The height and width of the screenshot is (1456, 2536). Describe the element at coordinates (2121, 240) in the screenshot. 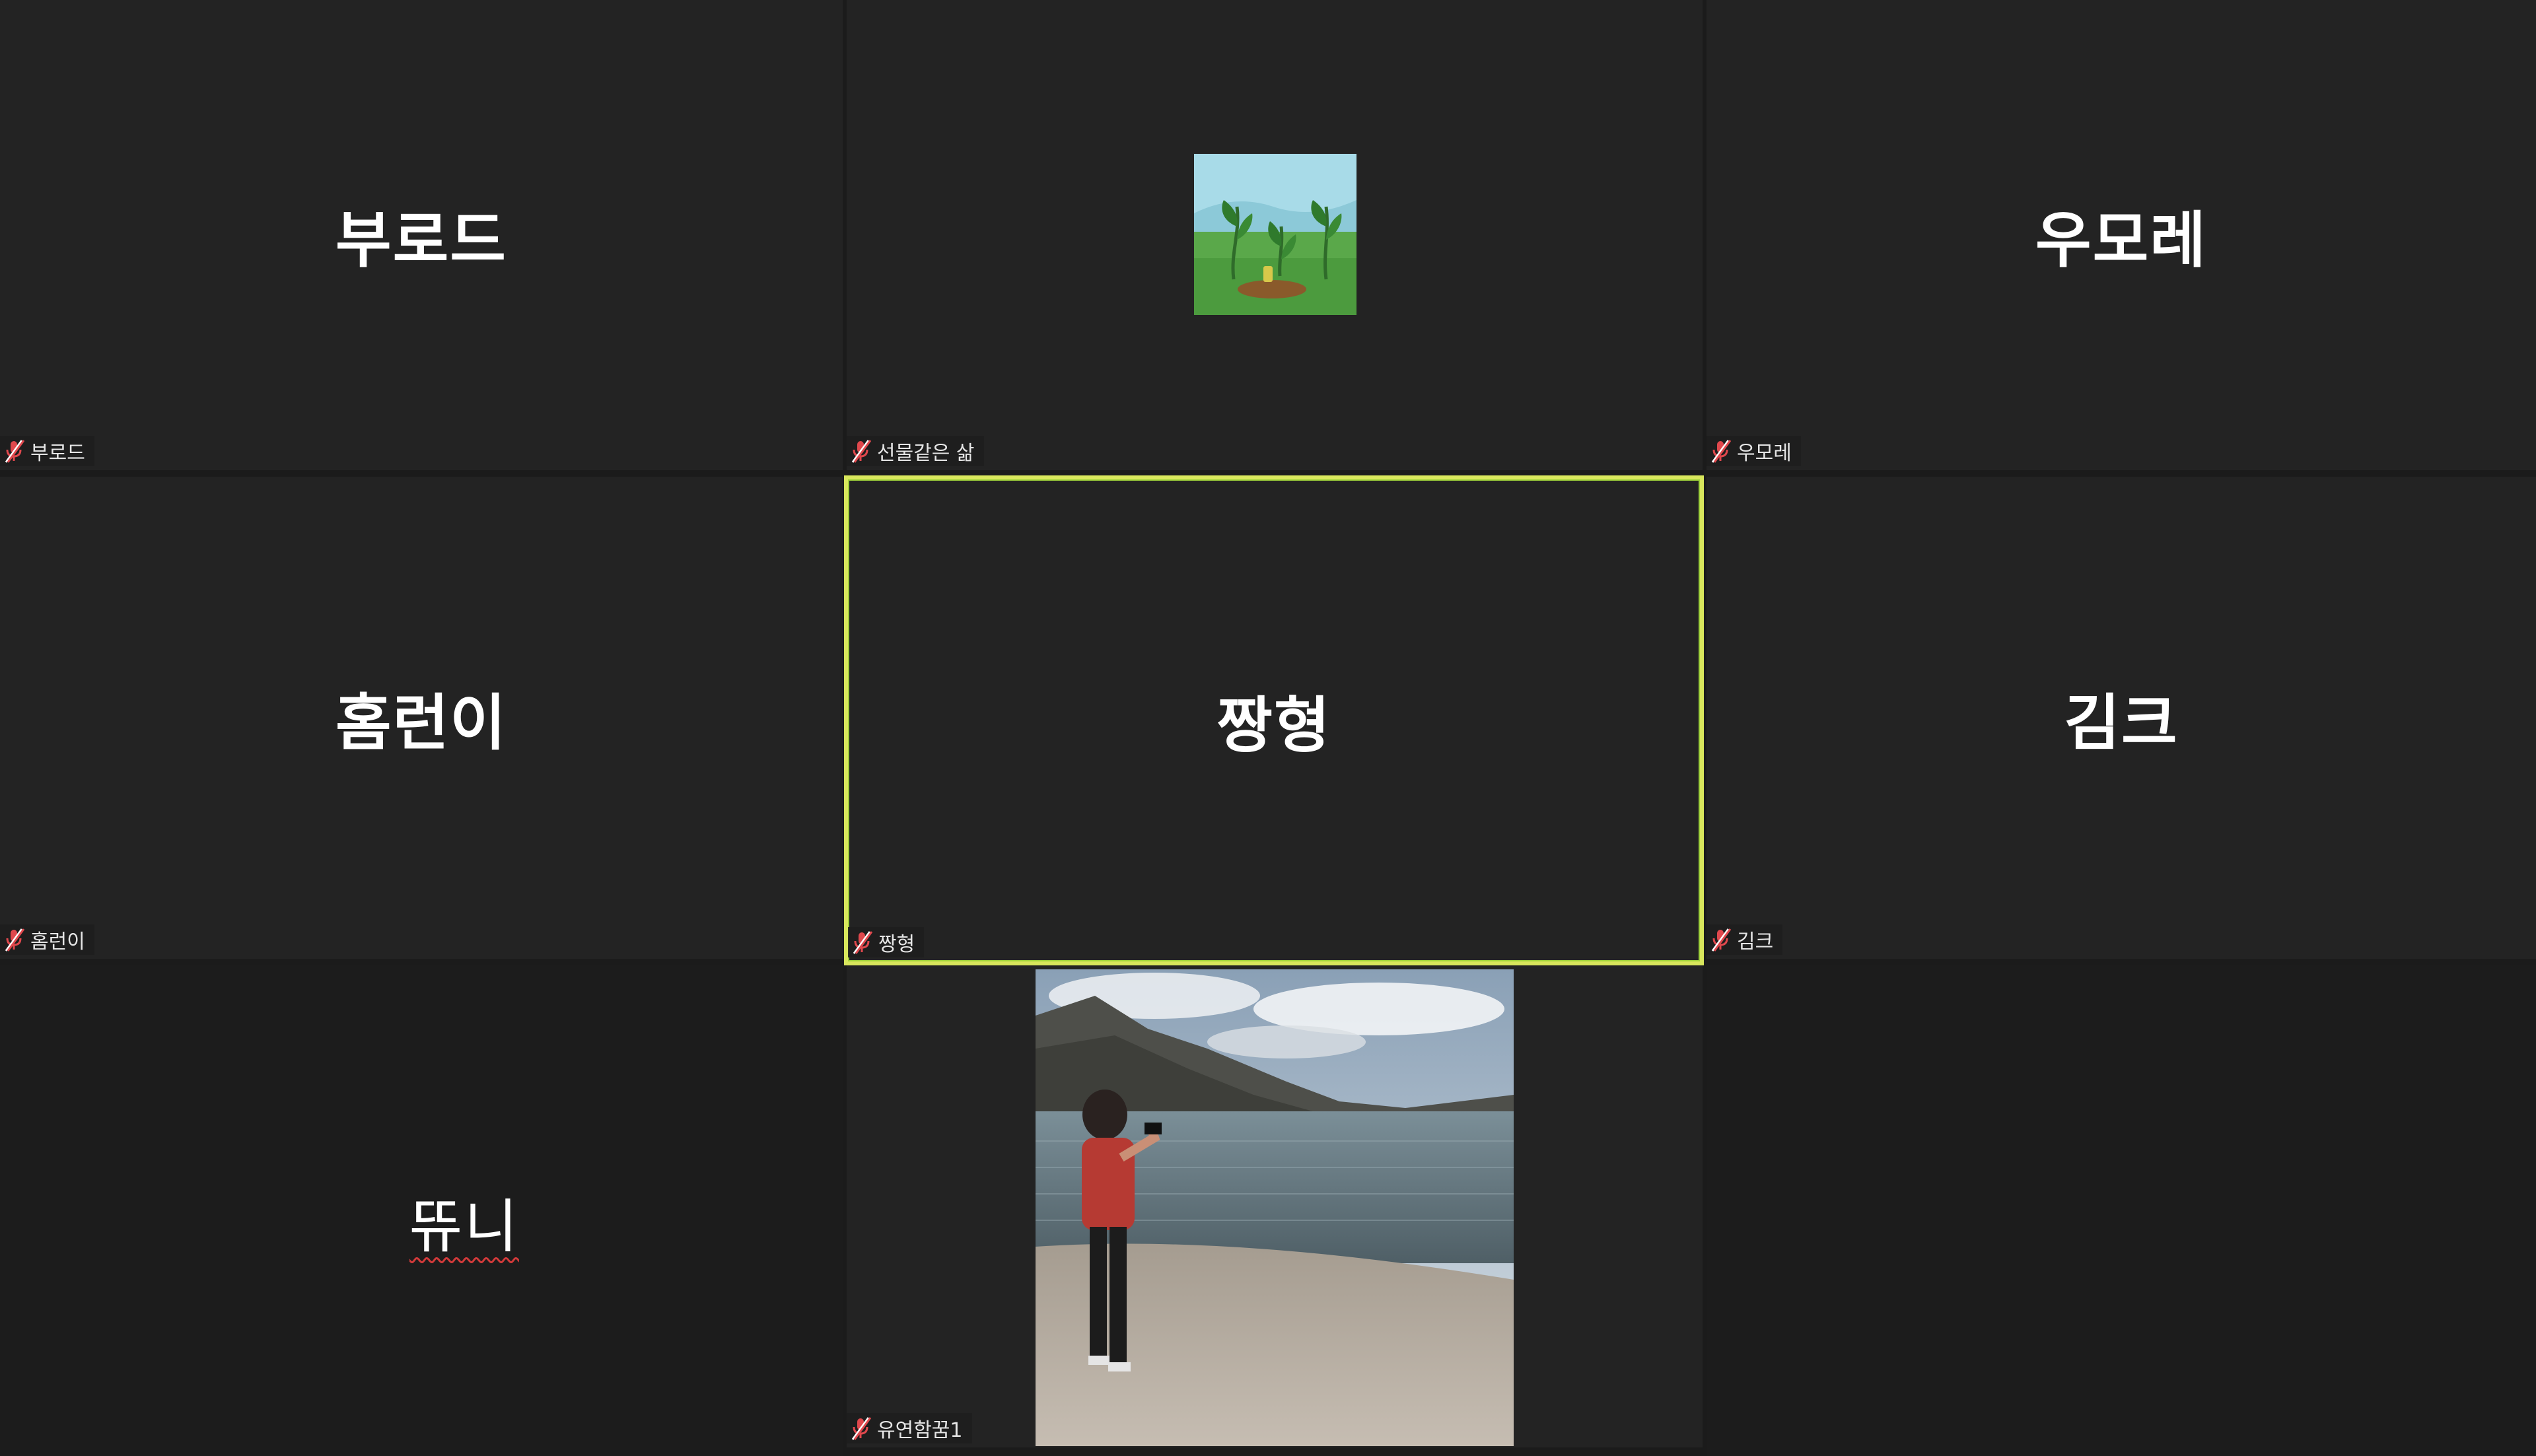

I see `participant-name: 우모레` at that location.